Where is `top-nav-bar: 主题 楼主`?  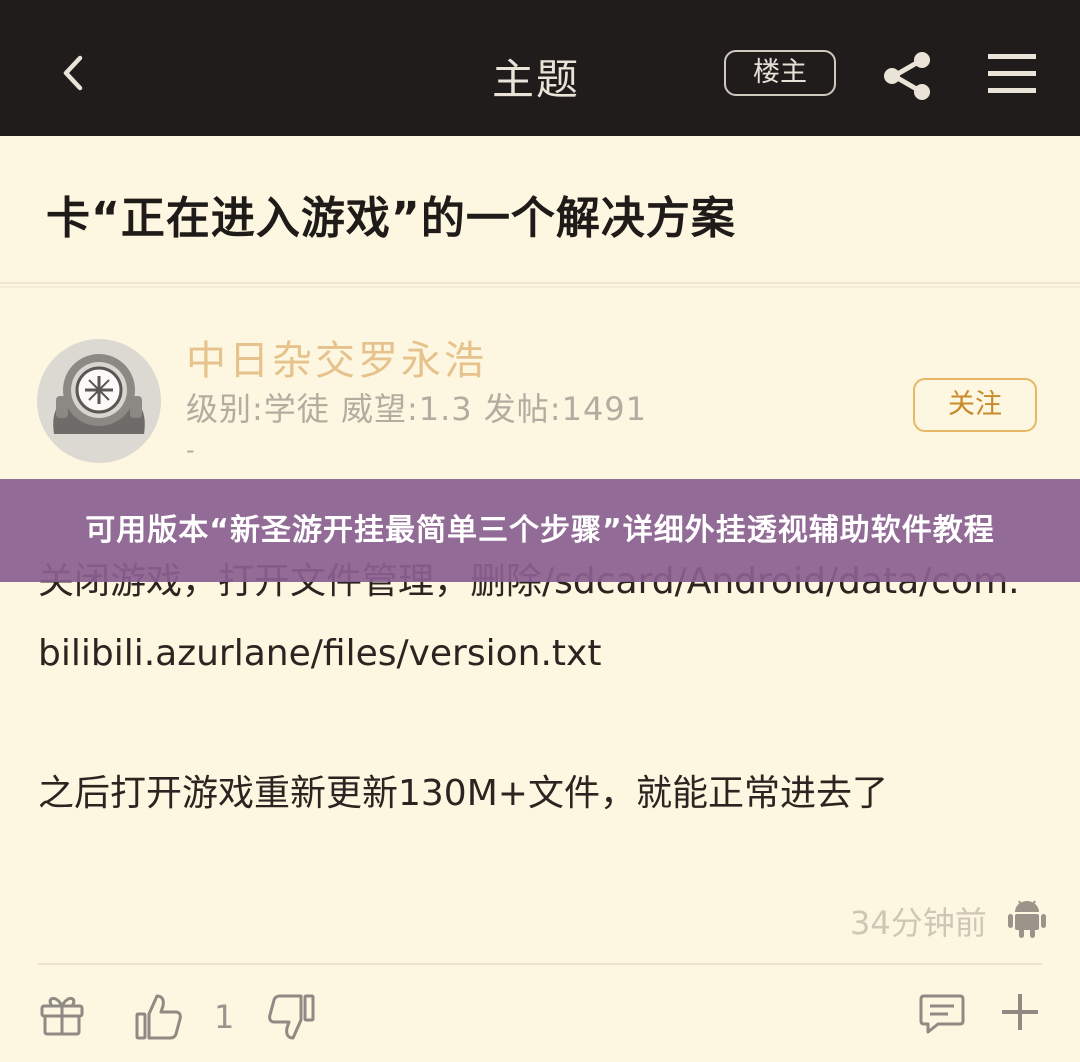 top-nav-bar: 主题 楼主 is located at coordinates (540, 68).